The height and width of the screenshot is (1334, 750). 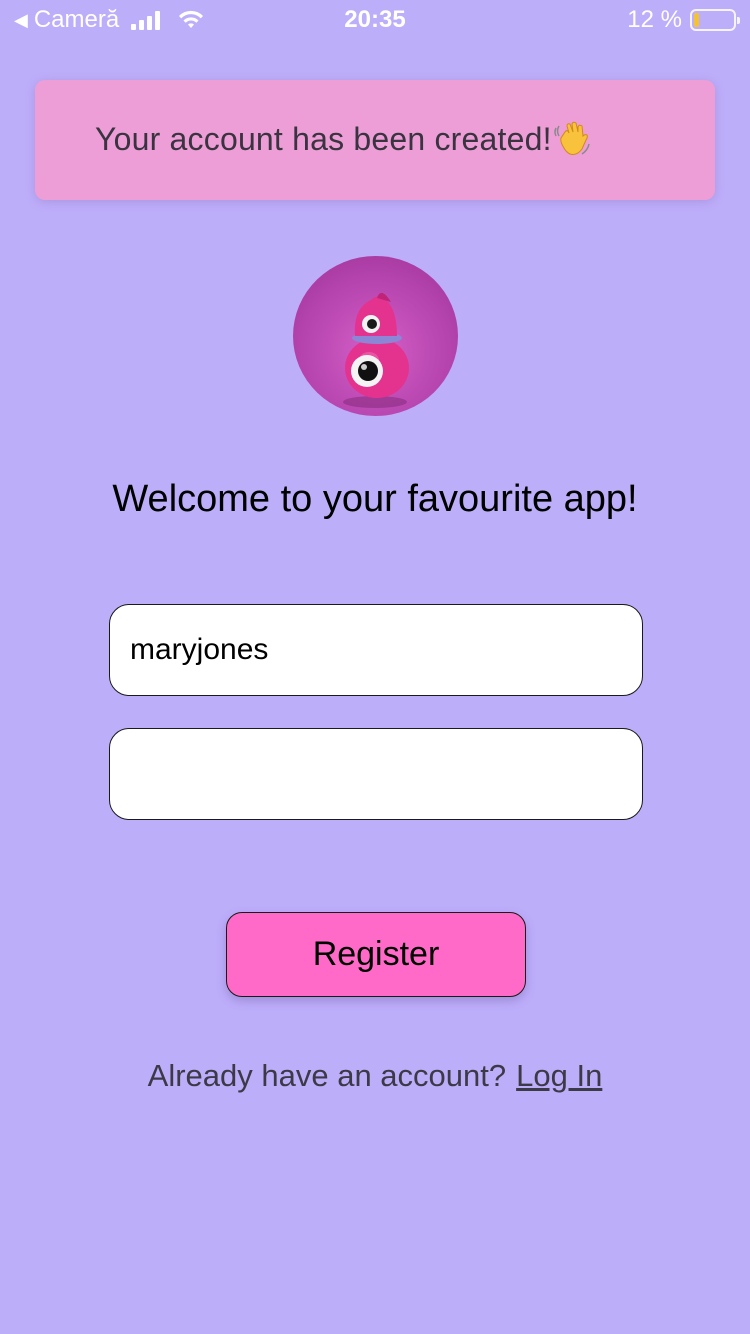 What do you see at coordinates (375, 20) in the screenshot?
I see `status-bar: ◀ Cameră 20:35 12 %` at bounding box center [375, 20].